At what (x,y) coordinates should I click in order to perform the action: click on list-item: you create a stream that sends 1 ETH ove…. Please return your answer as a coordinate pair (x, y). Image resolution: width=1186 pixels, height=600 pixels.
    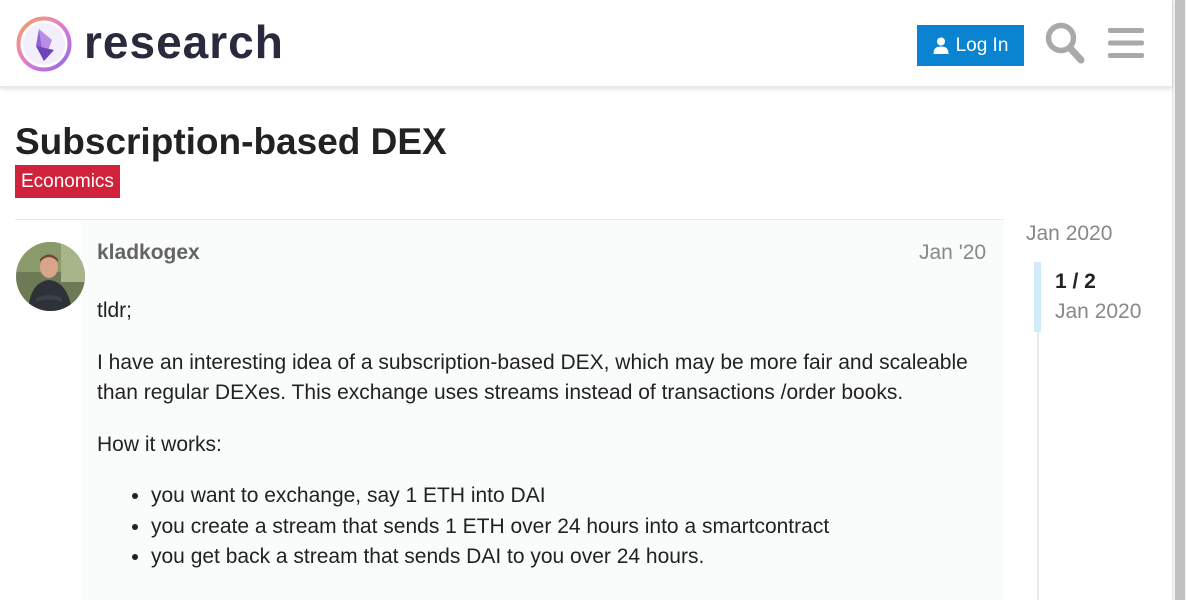
    Looking at the image, I should click on (569, 527).